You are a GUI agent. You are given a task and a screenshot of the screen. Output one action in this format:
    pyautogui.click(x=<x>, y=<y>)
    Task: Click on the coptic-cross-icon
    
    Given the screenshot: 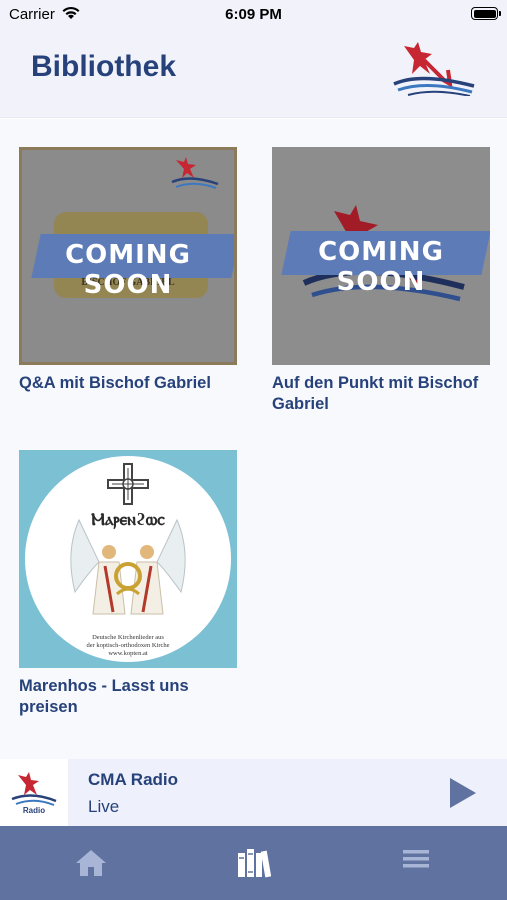 What is the action you would take?
    pyautogui.click(x=128, y=484)
    